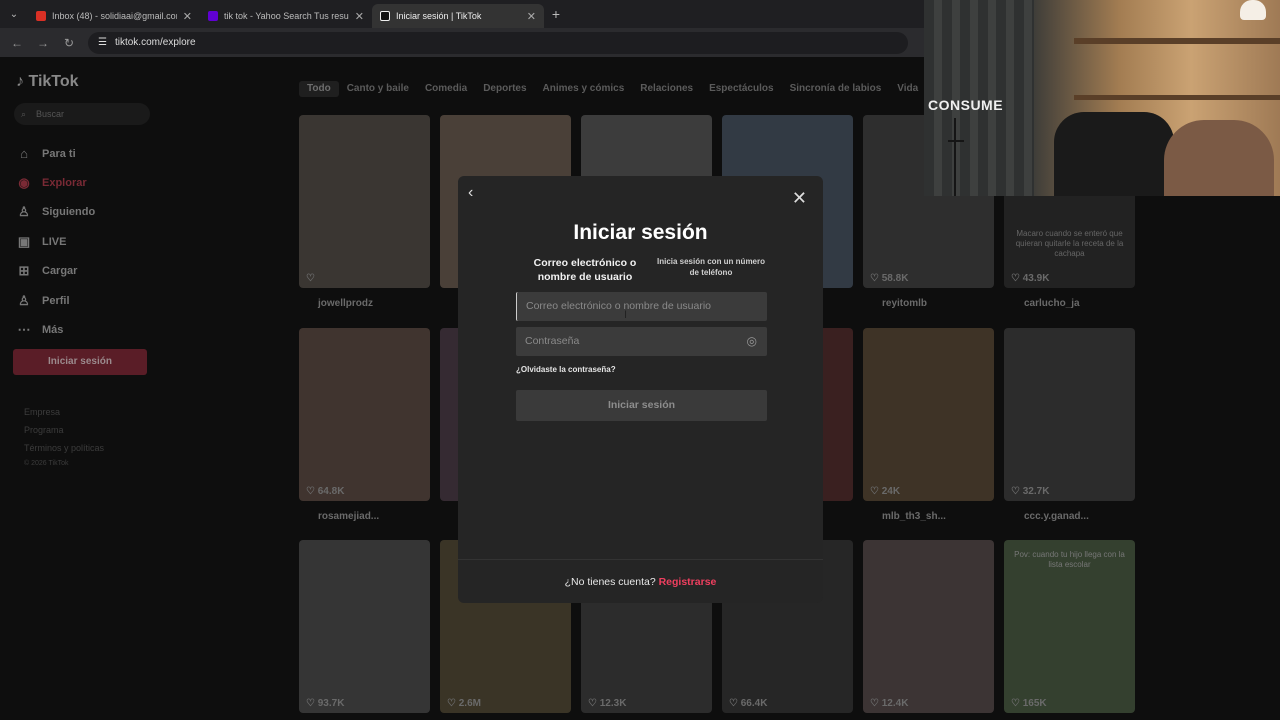  What do you see at coordinates (17, 43) in the screenshot?
I see `back-arrow-icon: ←` at bounding box center [17, 43].